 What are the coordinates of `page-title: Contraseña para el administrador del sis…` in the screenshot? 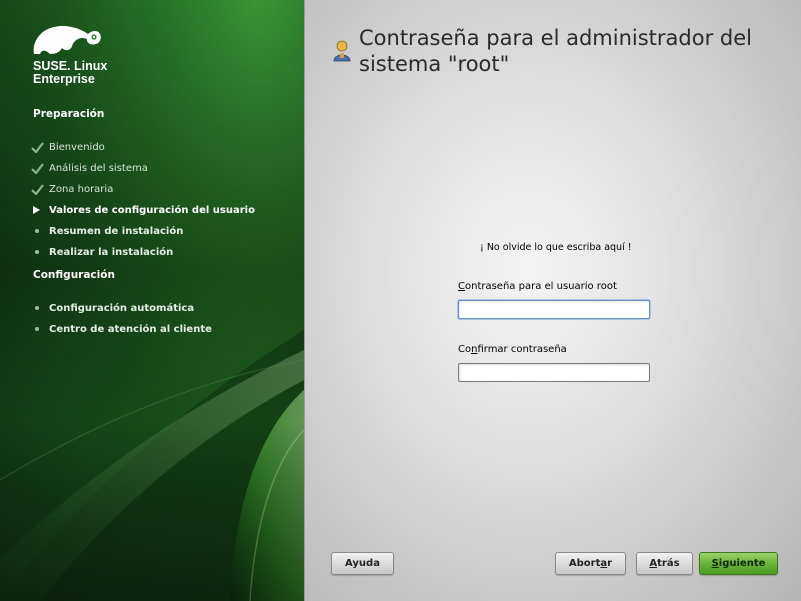 It's located at (555, 51).